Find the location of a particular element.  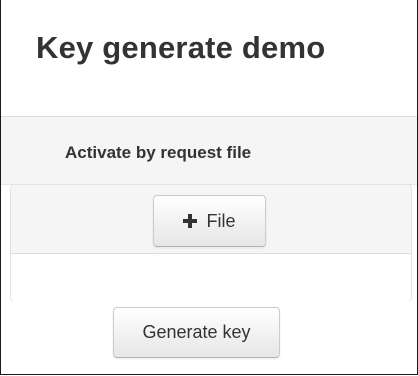

add-file-button: File is located at coordinates (209, 221).